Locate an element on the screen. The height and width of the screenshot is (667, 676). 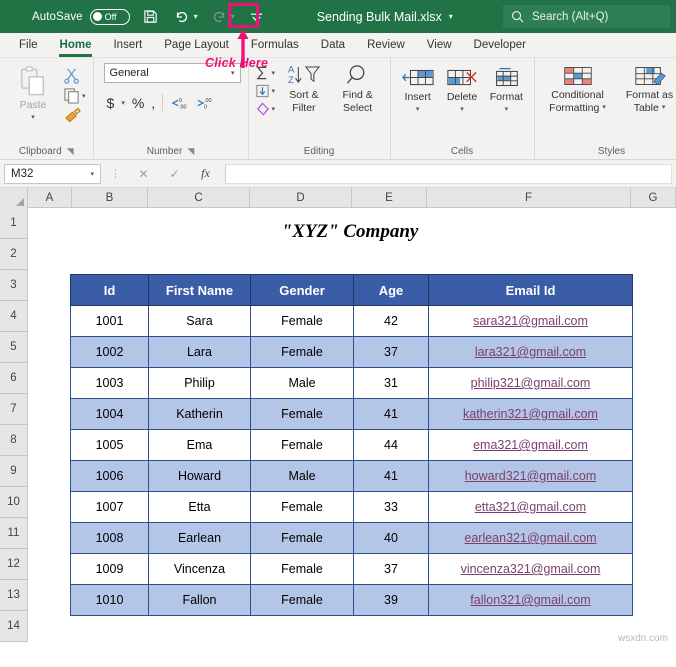
name-box: M32 ▾ is located at coordinates (52, 173).